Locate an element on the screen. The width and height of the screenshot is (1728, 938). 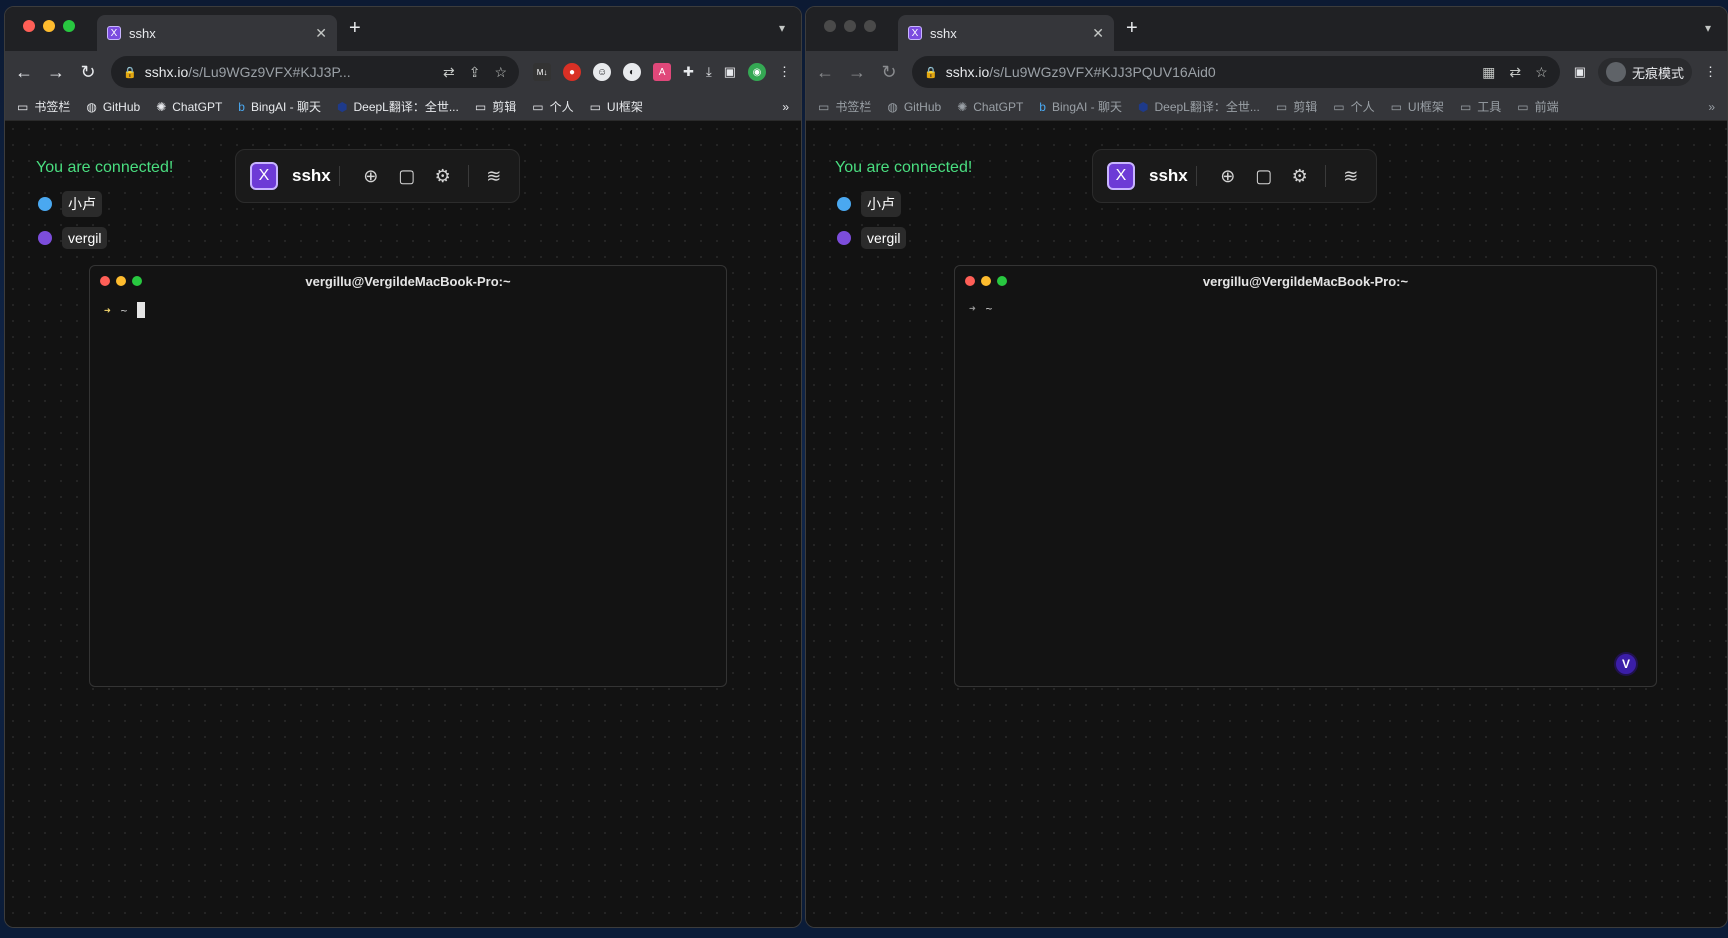
markdown-extension-icon: M↓ is located at coordinates (542, 72).